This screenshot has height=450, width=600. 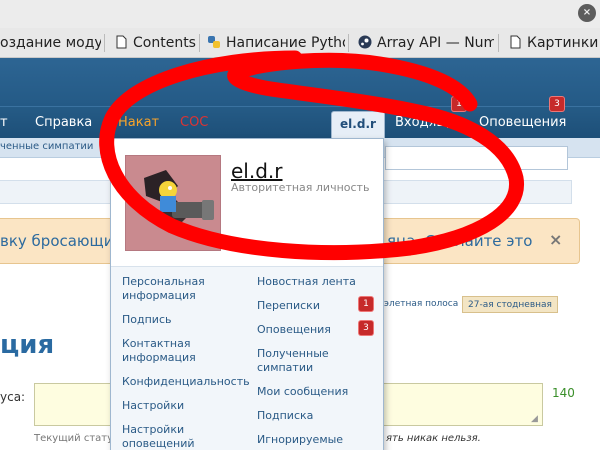 What do you see at coordinates (317, 361) in the screenshot?
I see `menu-link-likes-received: Полученные симпатии` at bounding box center [317, 361].